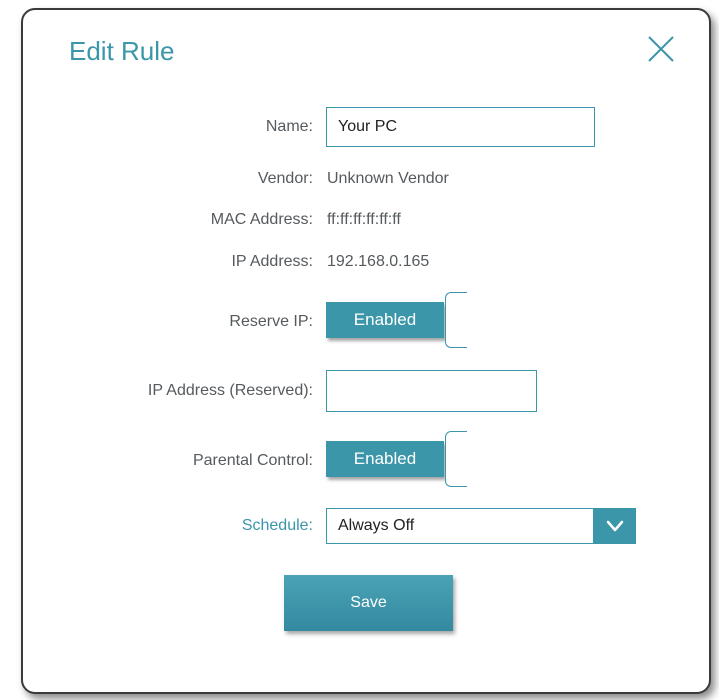 This screenshot has width=719, height=700. What do you see at coordinates (261, 219) in the screenshot?
I see `mac-address-label: MAC Address:` at bounding box center [261, 219].